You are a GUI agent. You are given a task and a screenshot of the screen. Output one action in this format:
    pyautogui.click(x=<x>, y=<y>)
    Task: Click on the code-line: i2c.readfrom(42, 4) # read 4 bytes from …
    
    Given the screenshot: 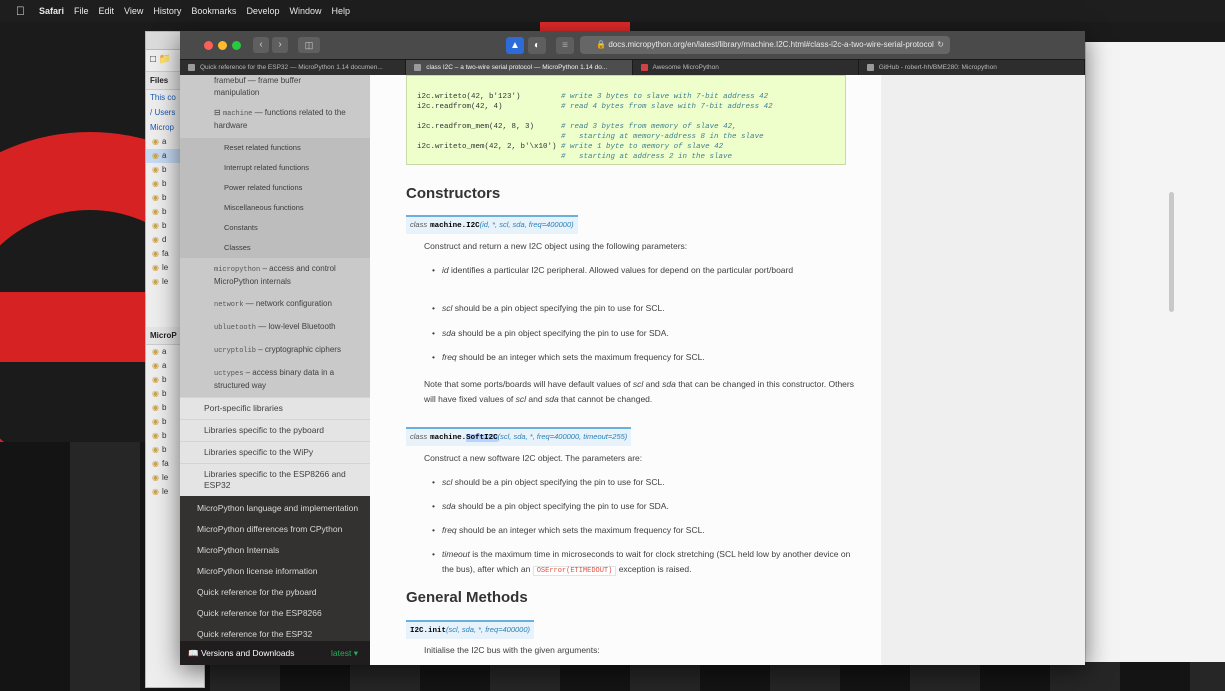 What is the action you would take?
    pyautogui.click(x=626, y=107)
    